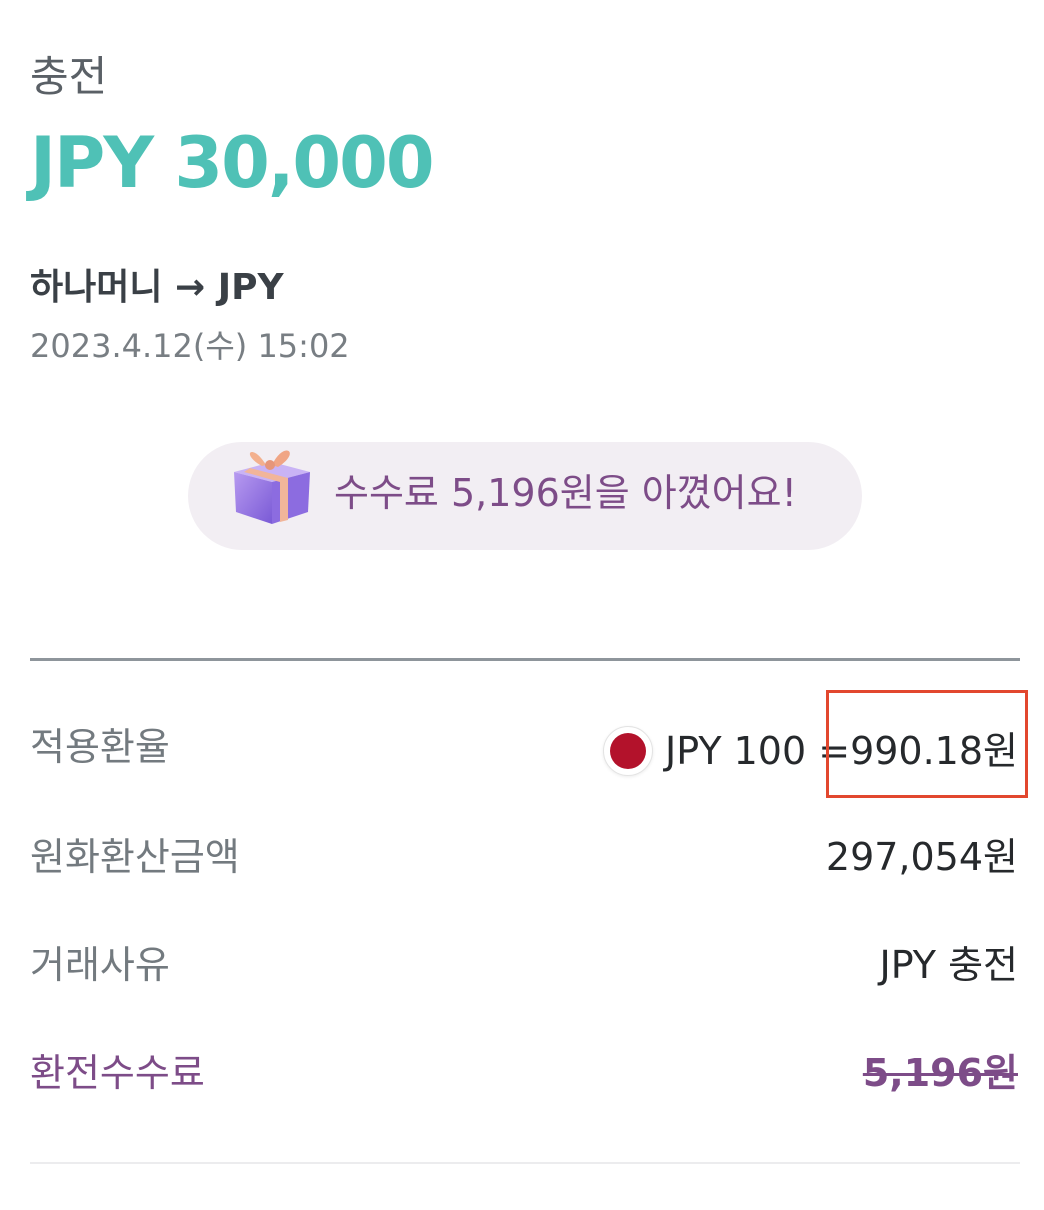 The image size is (1044, 1210). I want to click on transfer-route: 하나머니 → JPY, so click(157, 287).